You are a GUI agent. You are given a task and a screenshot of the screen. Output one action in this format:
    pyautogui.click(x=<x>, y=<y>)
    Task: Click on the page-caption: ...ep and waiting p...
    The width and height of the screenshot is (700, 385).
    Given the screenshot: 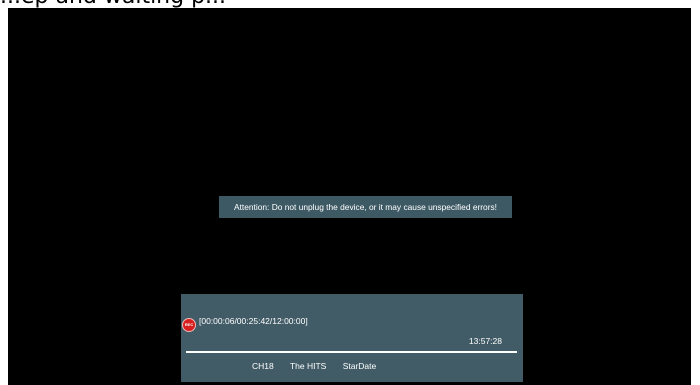 What is the action you would take?
    pyautogui.click(x=180, y=4)
    